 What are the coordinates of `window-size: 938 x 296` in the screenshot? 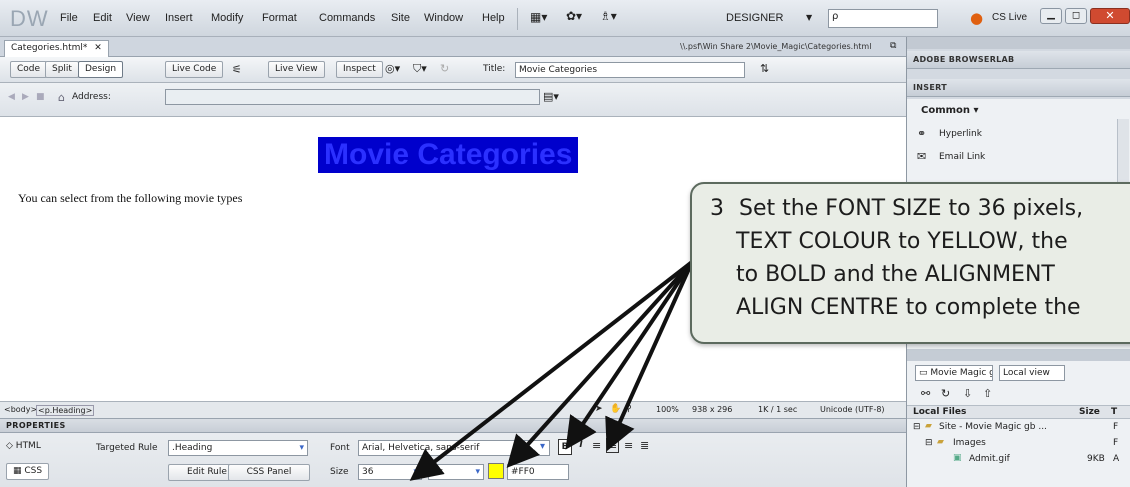 It's located at (712, 409).